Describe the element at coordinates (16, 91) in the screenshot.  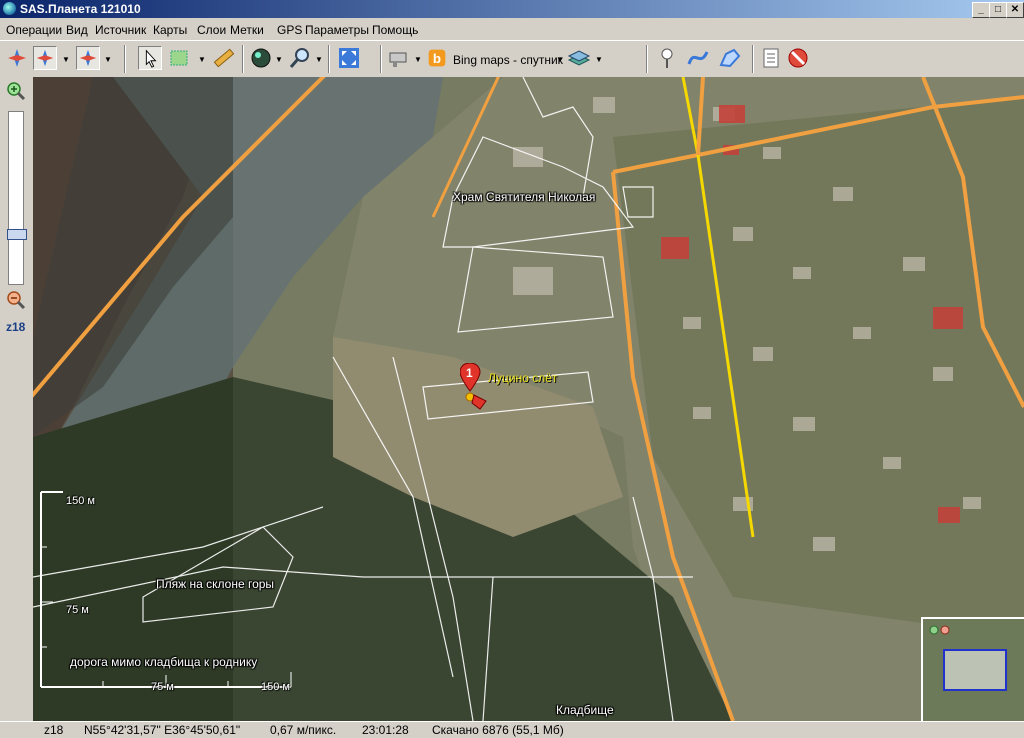
I see `zoom-in-icon` at that location.